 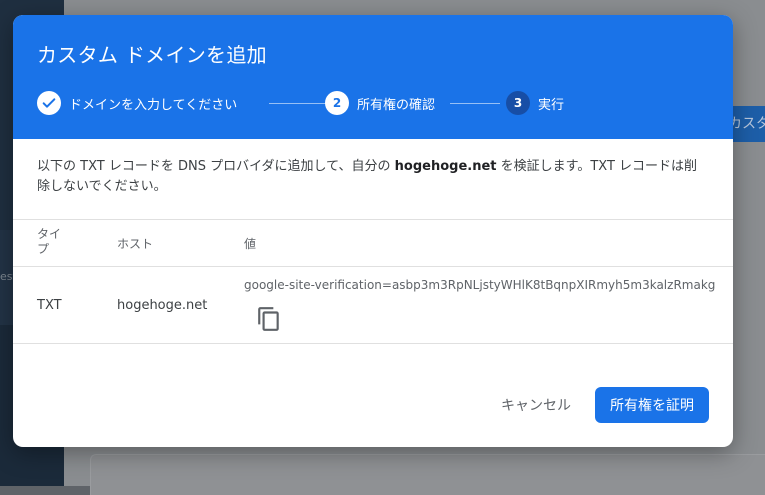 I want to click on column-header-value: 値, so click(x=250, y=244).